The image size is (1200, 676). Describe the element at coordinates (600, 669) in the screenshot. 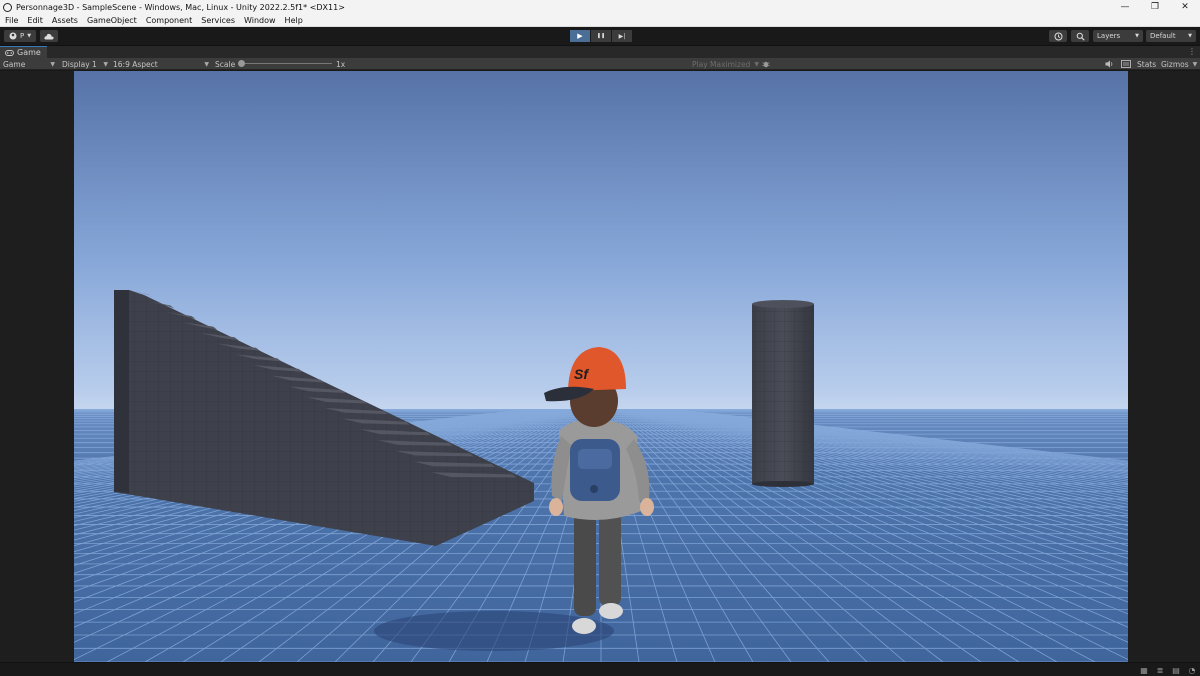

I see `status-bar: ▦ ≣ ▤ ◔` at that location.